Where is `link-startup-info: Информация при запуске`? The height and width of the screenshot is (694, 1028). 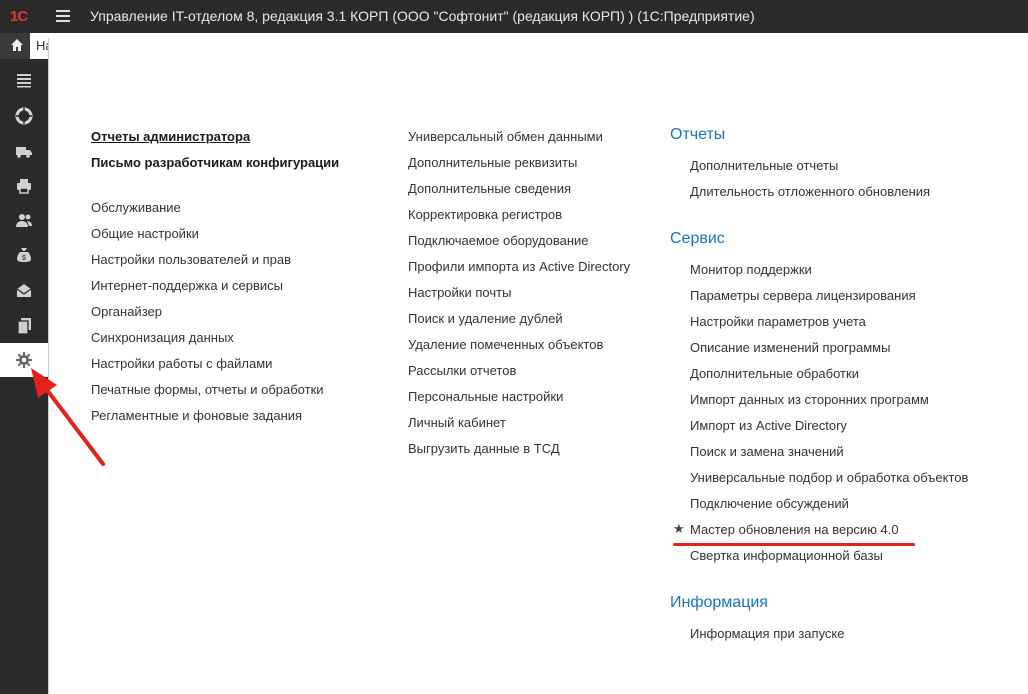 link-startup-info: Информация при запуске is located at coordinates (767, 633).